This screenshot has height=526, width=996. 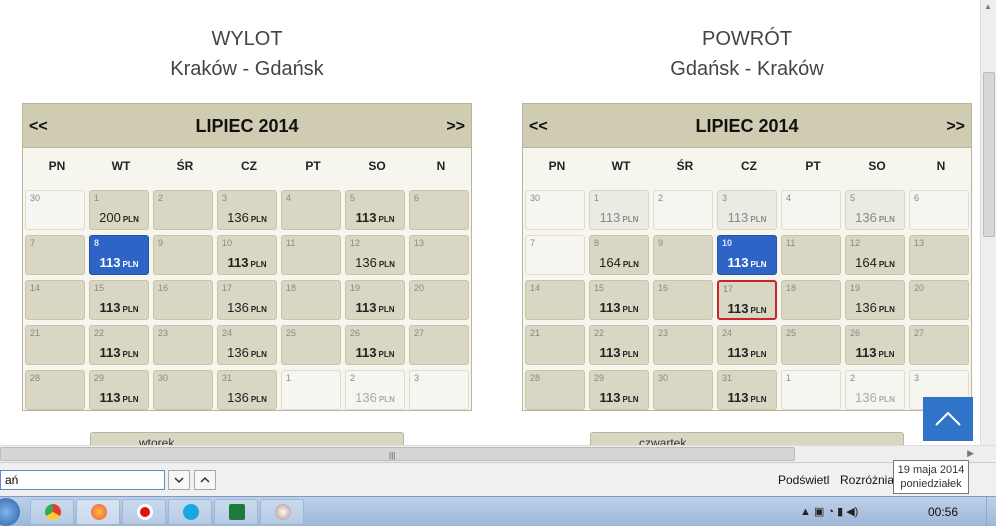 I want to click on outbound-selected-day-bar: wtorek, so click(x=247, y=438).